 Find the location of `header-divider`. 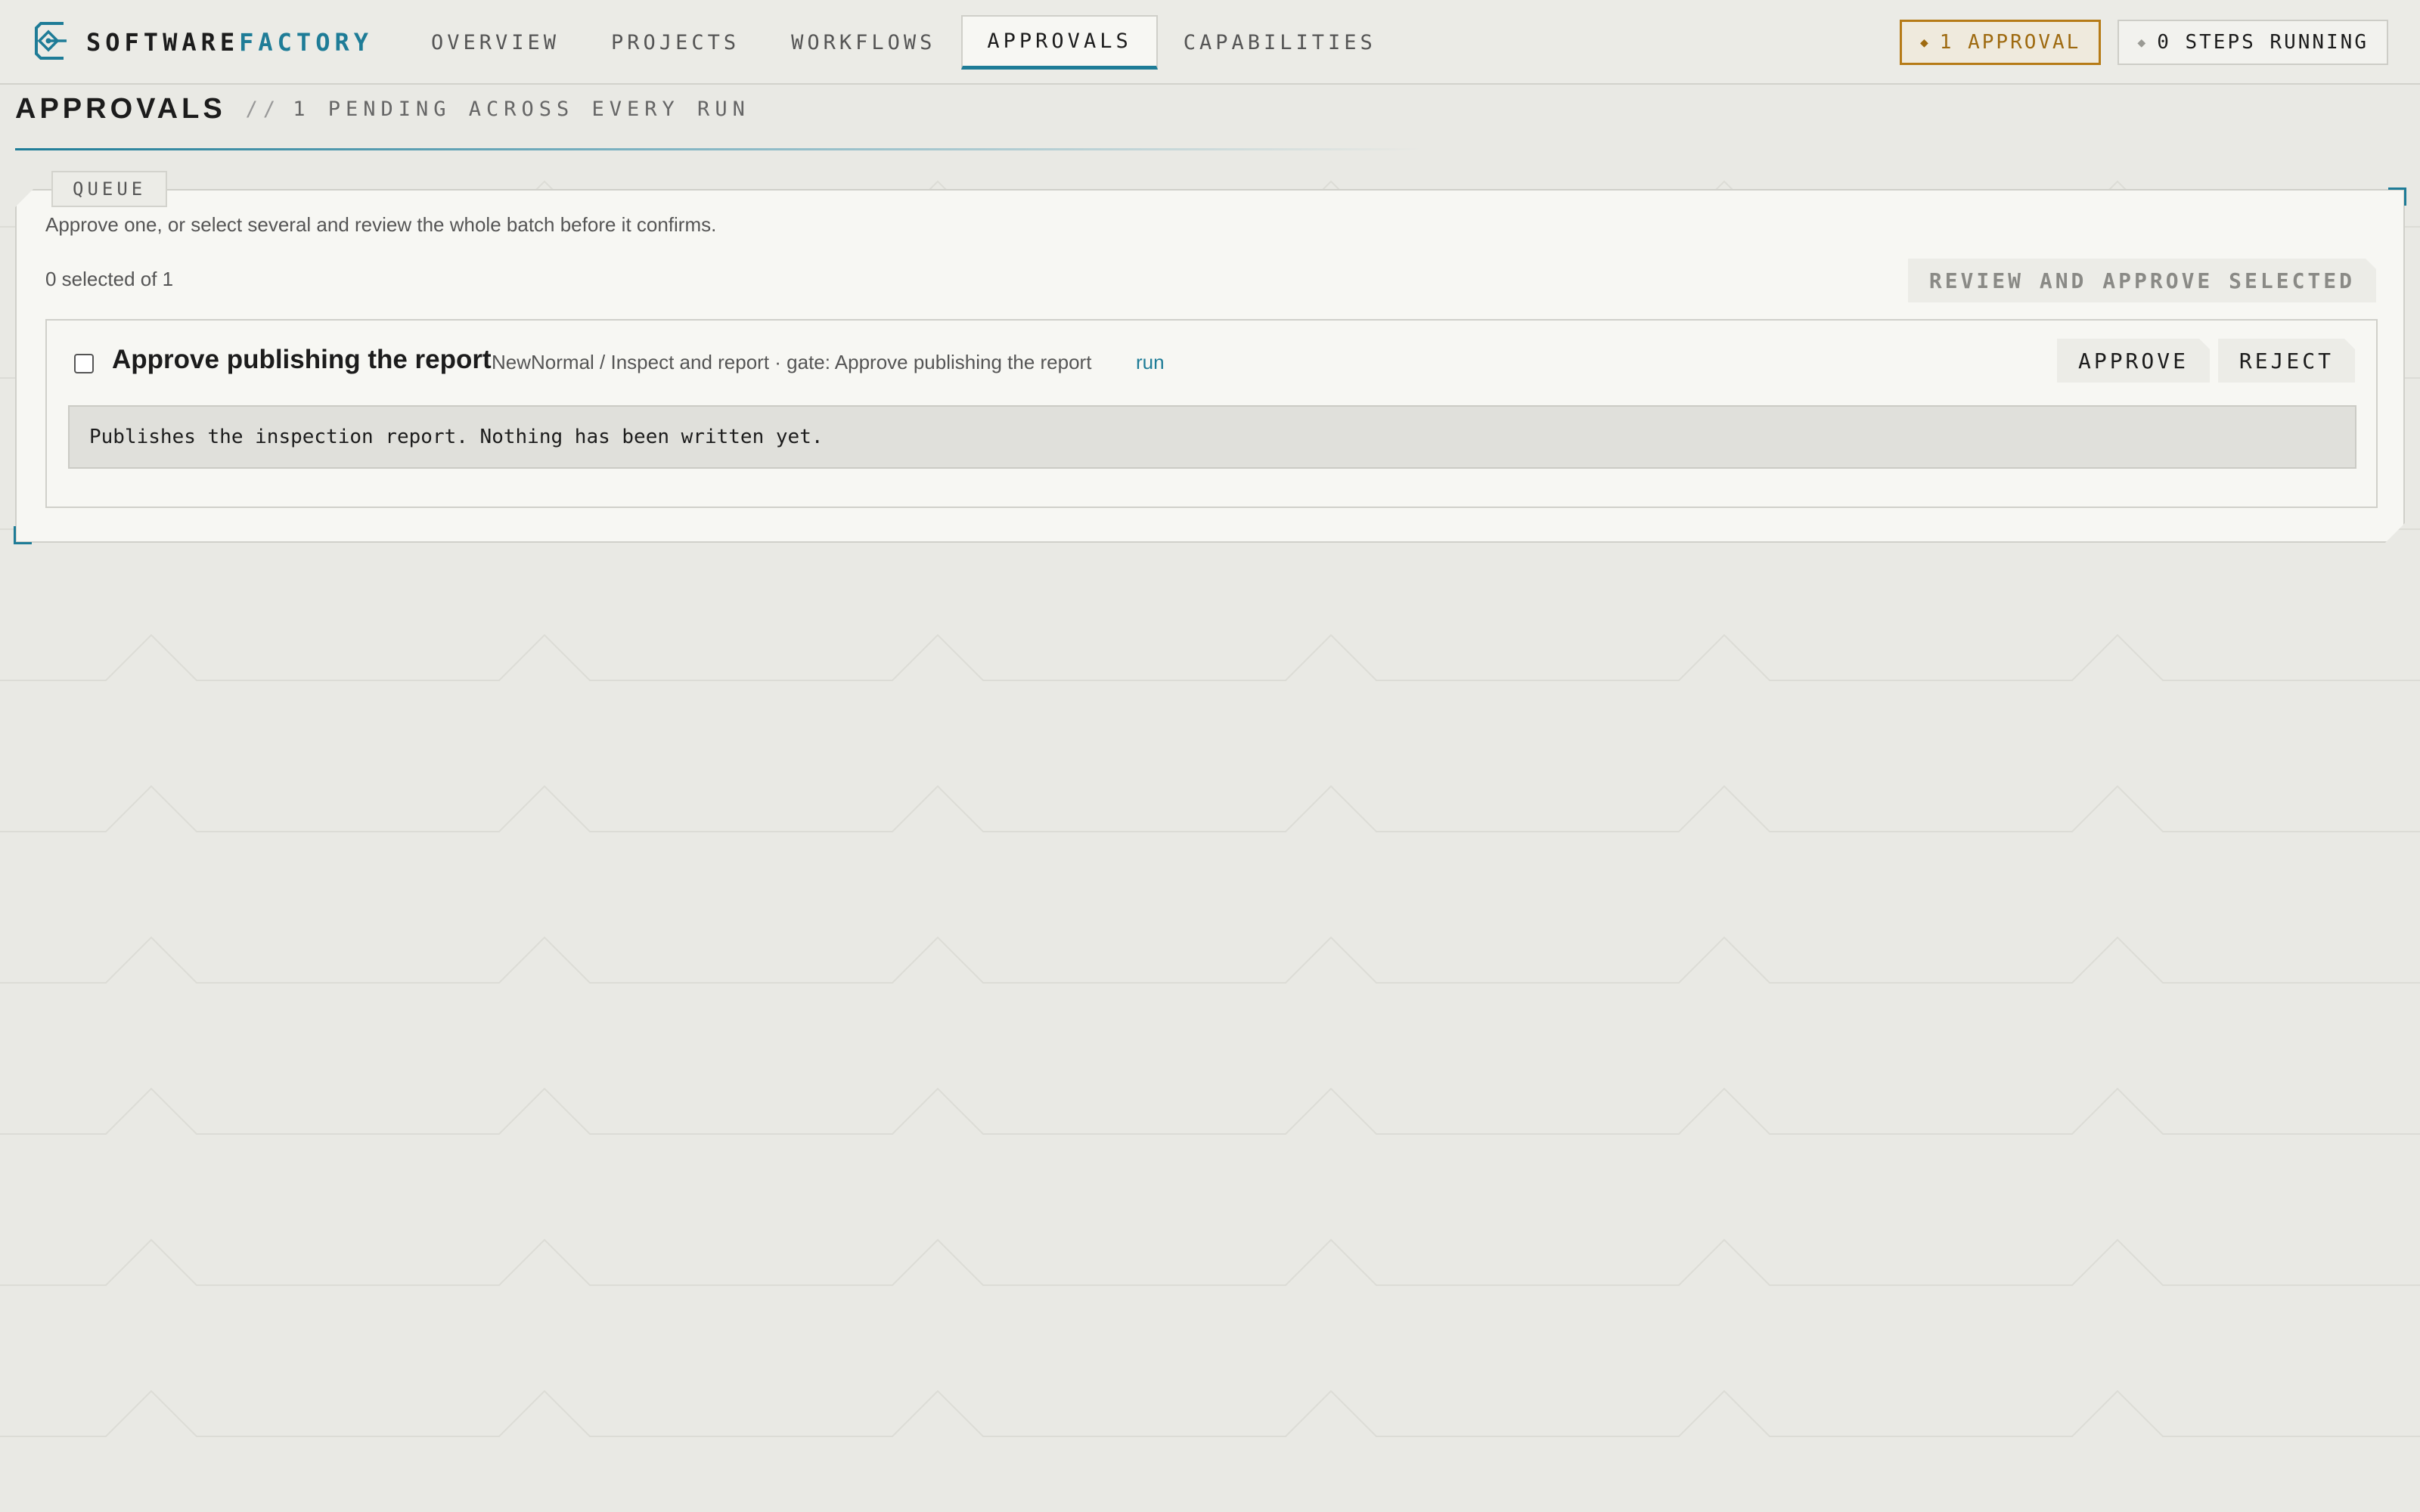

header-divider is located at coordinates (718, 149).